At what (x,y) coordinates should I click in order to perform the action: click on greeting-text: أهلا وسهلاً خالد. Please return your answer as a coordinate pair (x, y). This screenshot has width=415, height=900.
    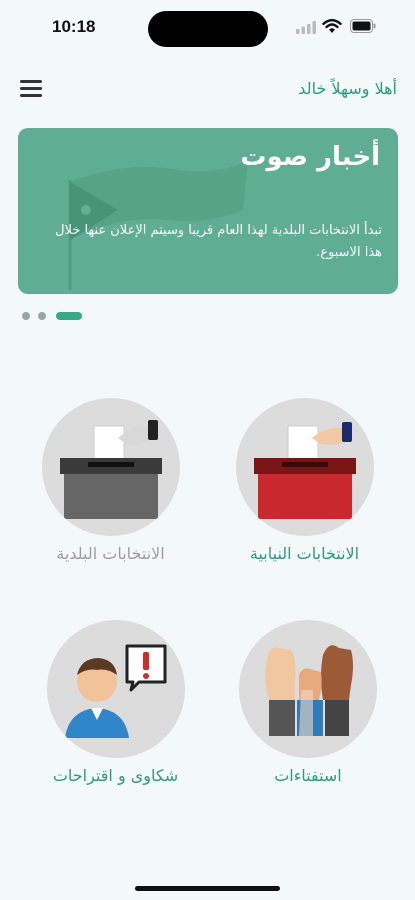
    Looking at the image, I should click on (347, 88).